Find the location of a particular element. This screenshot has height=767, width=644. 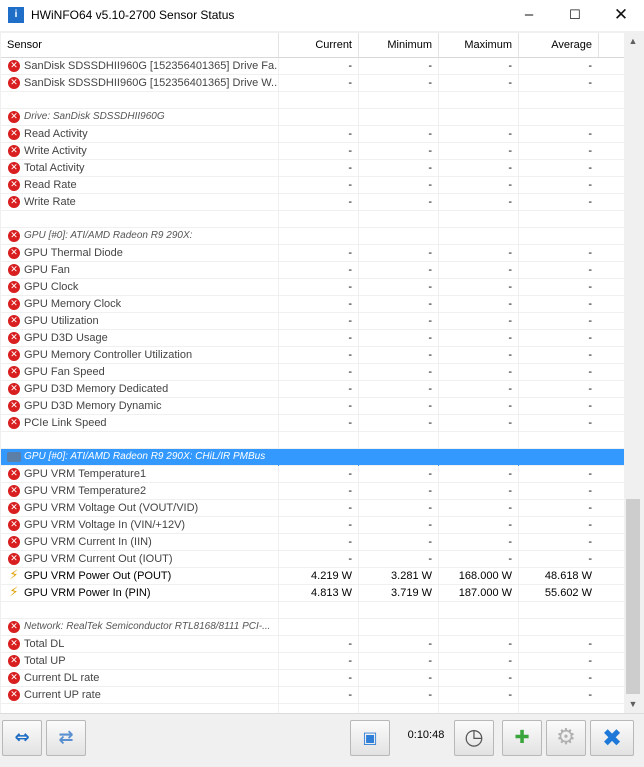

close-sensors-button: ✖ is located at coordinates (612, 738).